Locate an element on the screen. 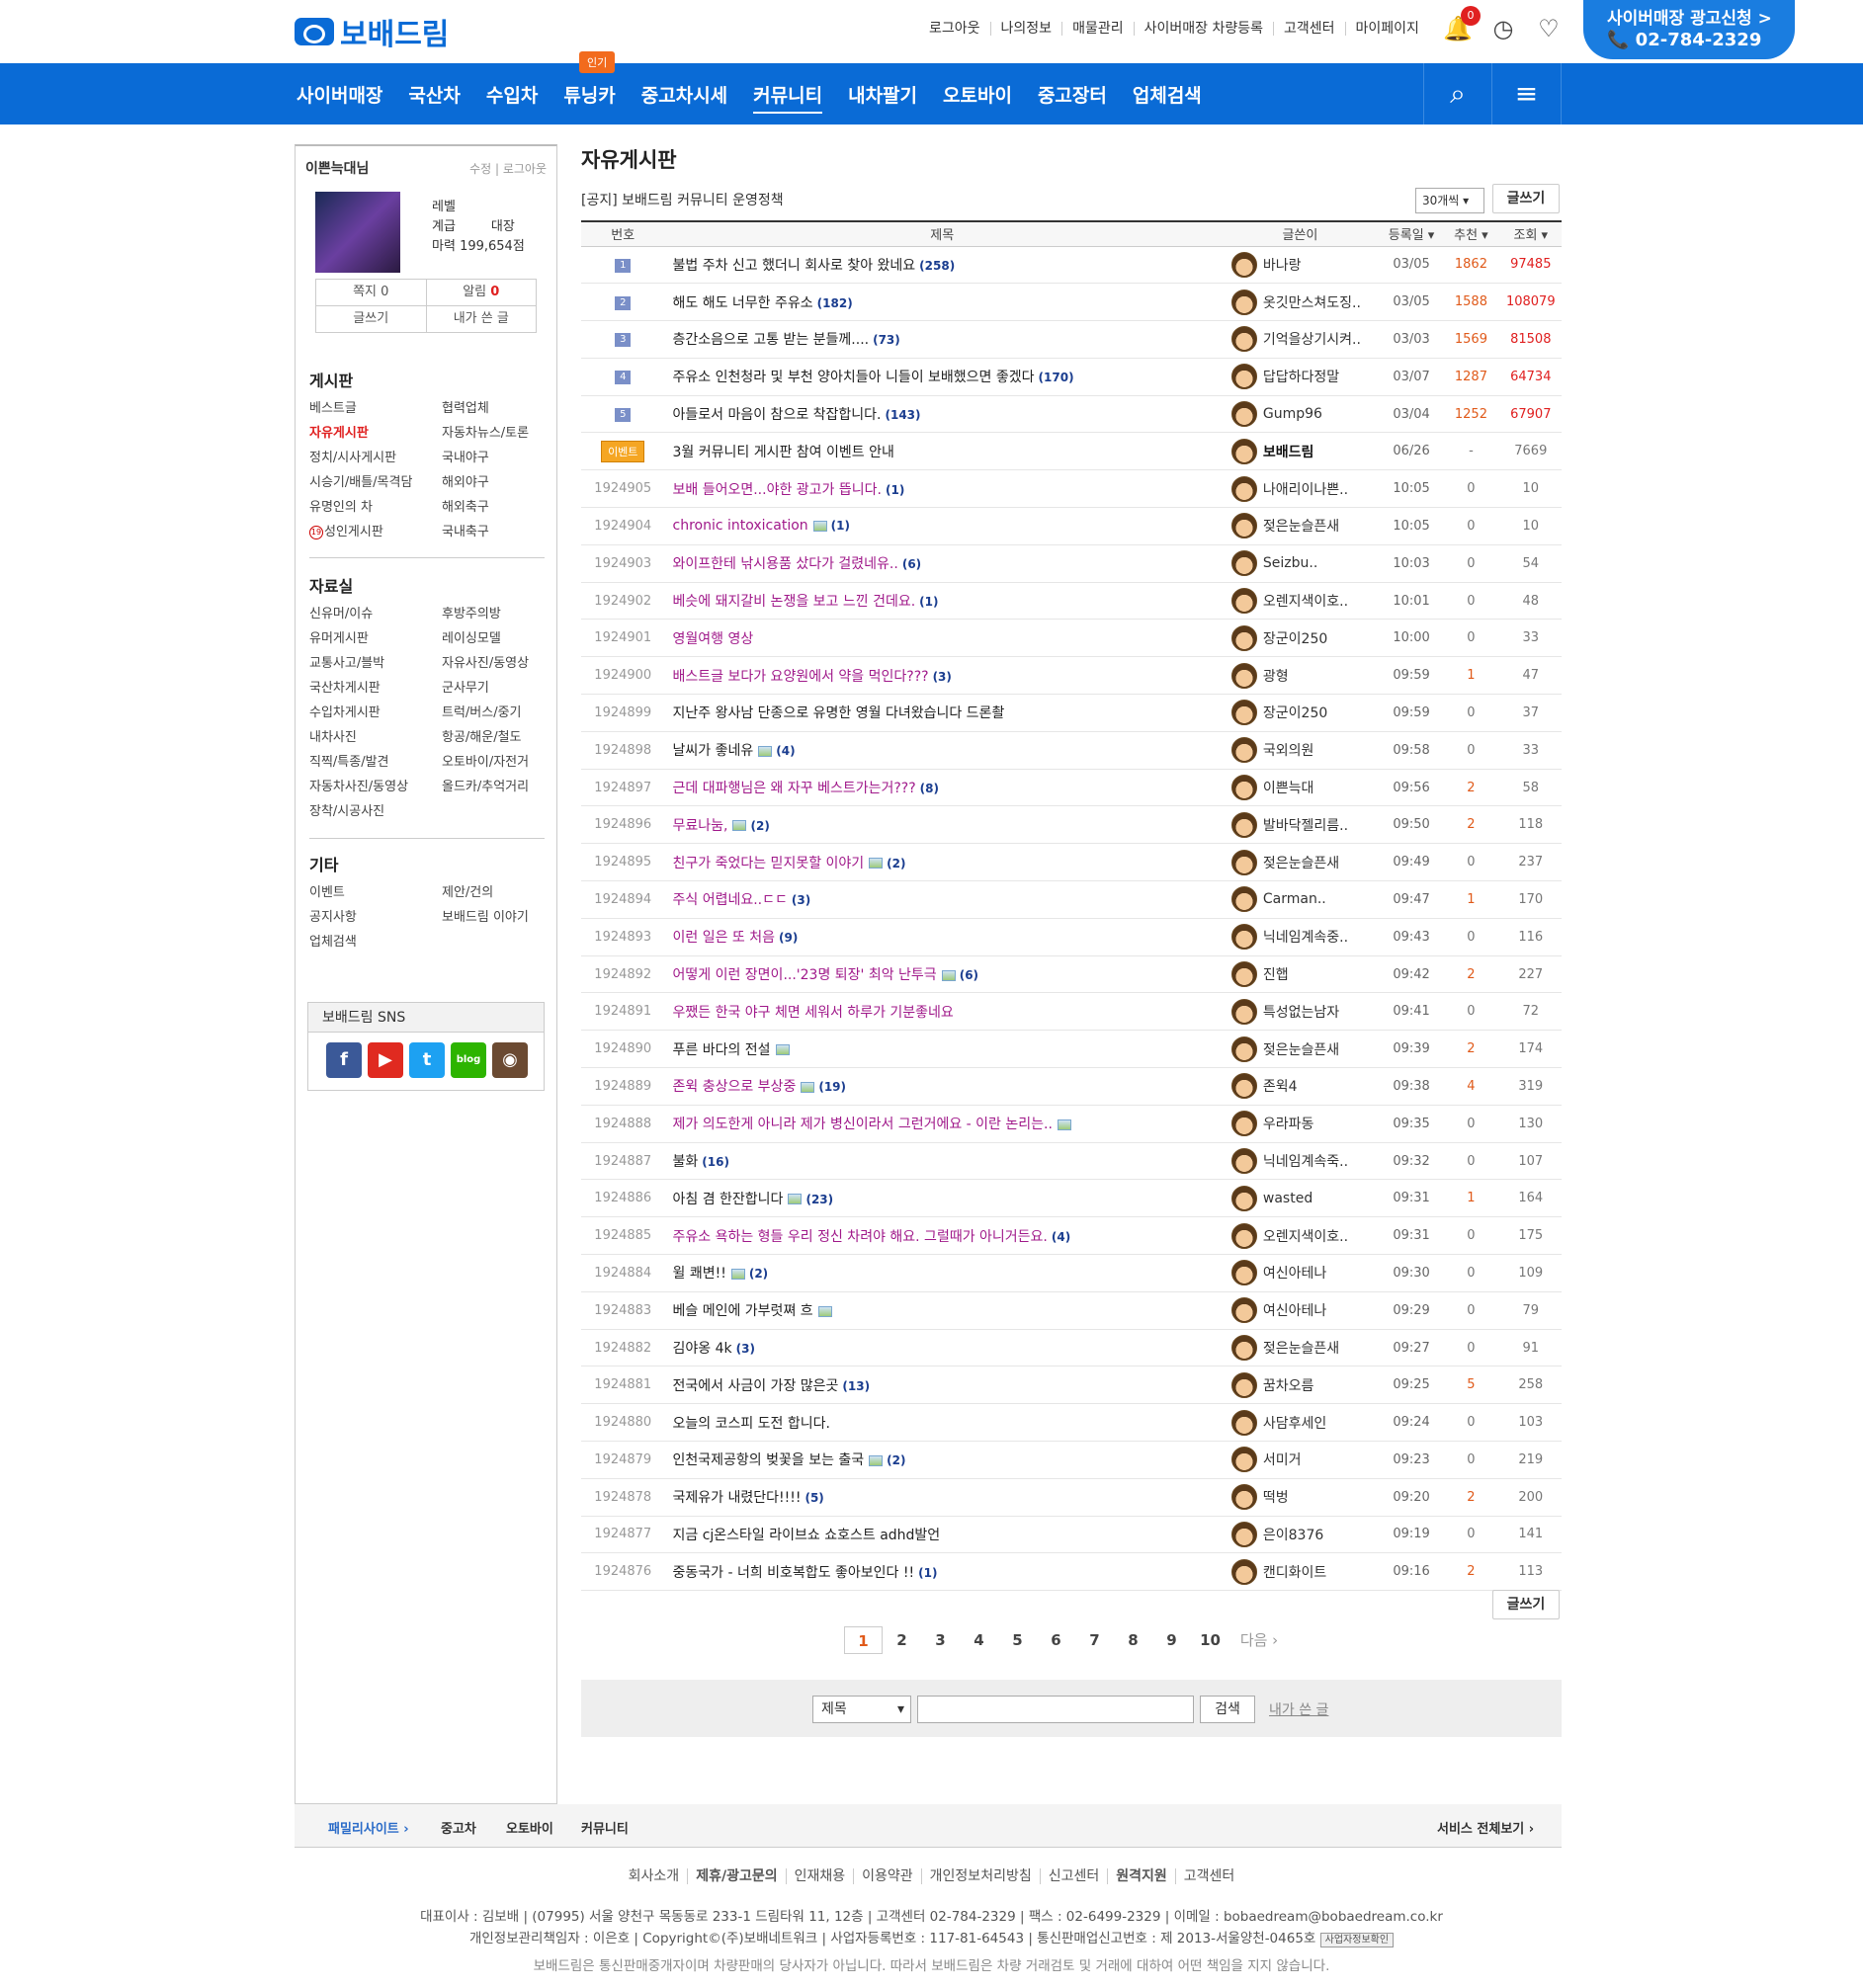 Image resolution: width=1863 pixels, height=1988 pixels. top-link-3: 사이버매장 차량등록 is located at coordinates (1203, 29).